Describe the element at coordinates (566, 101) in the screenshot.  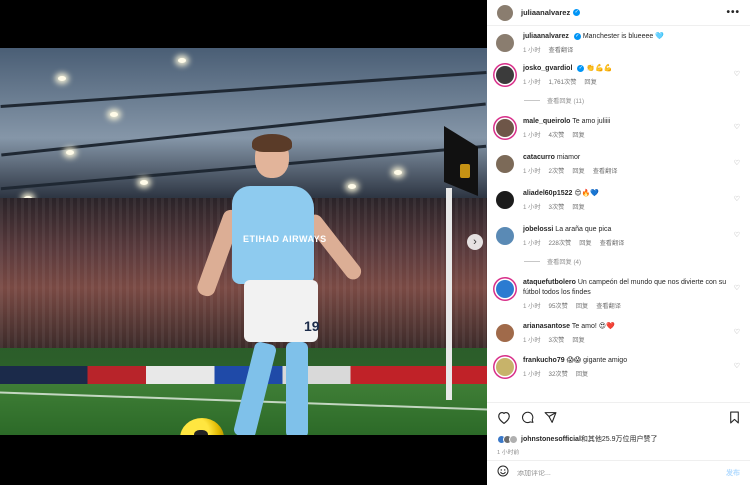
I see `view-replies-label: 查看回复 (11)` at that location.